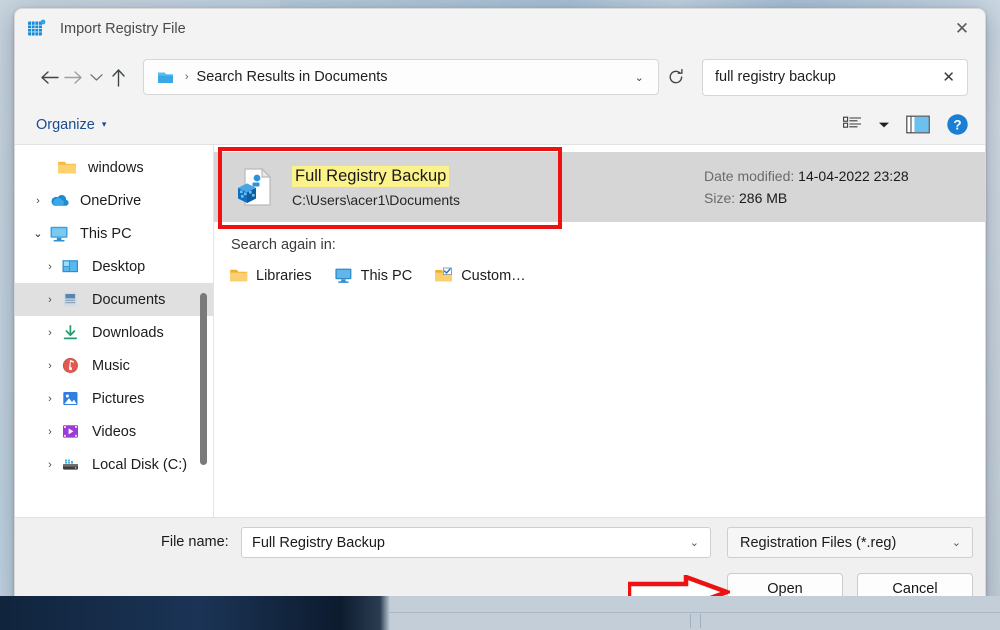 The width and height of the screenshot is (1000, 630). What do you see at coordinates (948, 77) in the screenshot?
I see `clear-search-icon: ✕` at bounding box center [948, 77].